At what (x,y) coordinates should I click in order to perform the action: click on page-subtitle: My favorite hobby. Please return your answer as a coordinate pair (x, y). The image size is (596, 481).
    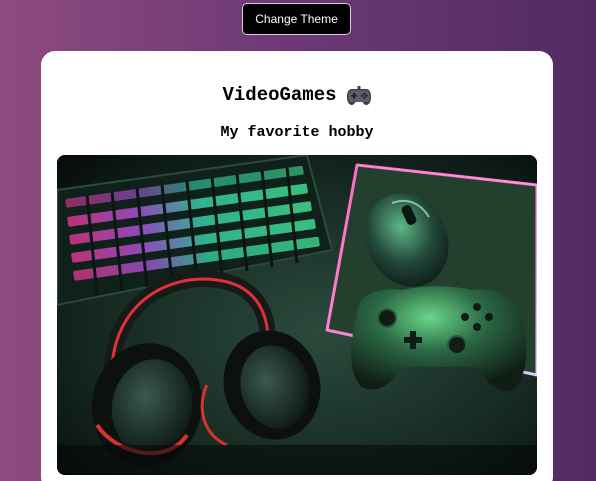
    Looking at the image, I should click on (297, 132).